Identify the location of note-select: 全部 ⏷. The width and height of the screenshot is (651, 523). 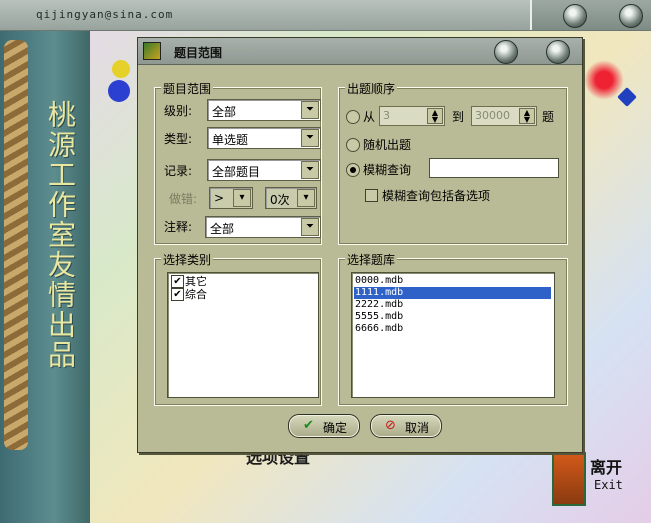
(263, 227).